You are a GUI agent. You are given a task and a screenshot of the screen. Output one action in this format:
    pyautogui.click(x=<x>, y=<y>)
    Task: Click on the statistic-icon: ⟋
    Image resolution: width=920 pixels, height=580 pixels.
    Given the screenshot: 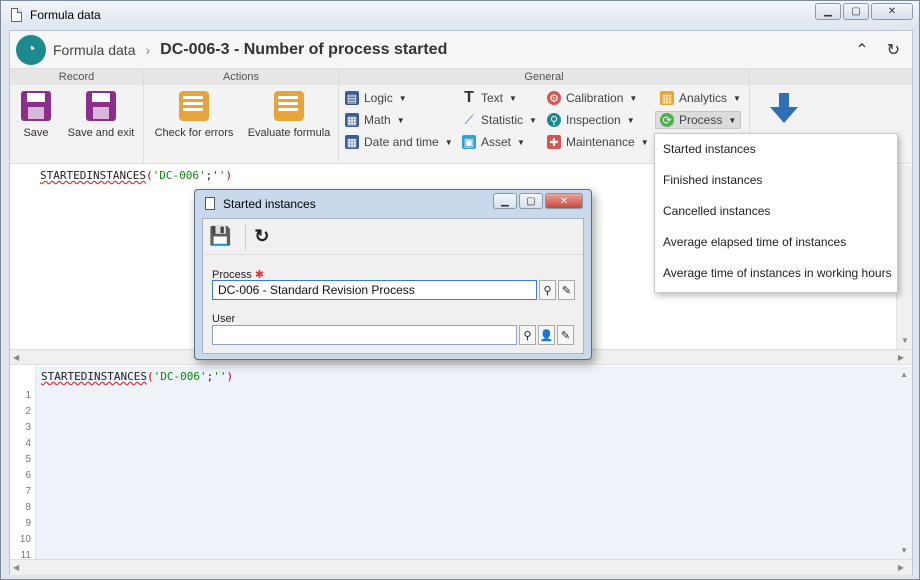 What is the action you would take?
    pyautogui.click(x=469, y=119)
    